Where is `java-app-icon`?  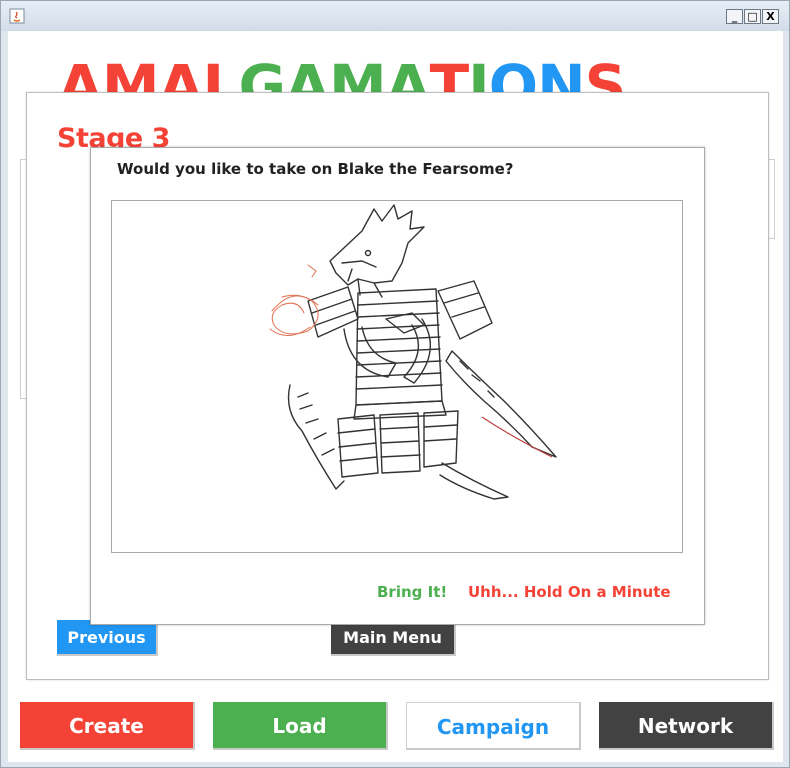
java-app-icon is located at coordinates (17, 16).